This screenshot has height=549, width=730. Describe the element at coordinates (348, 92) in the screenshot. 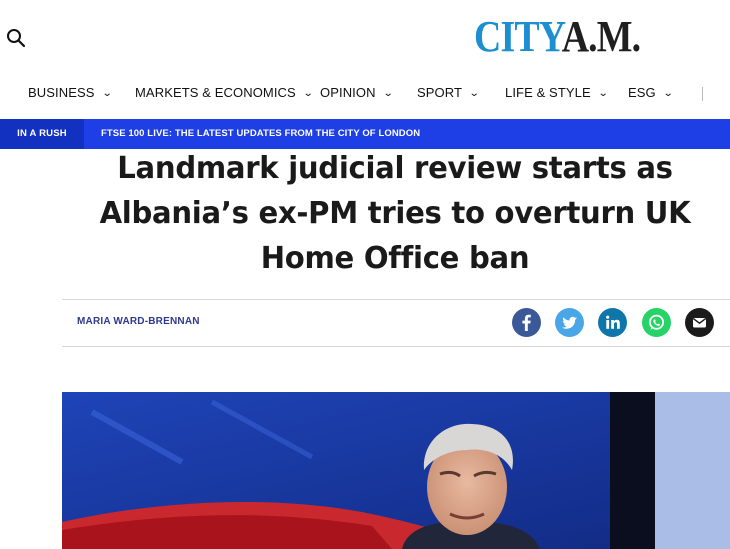

I see `nav-item-label: OPINION` at that location.